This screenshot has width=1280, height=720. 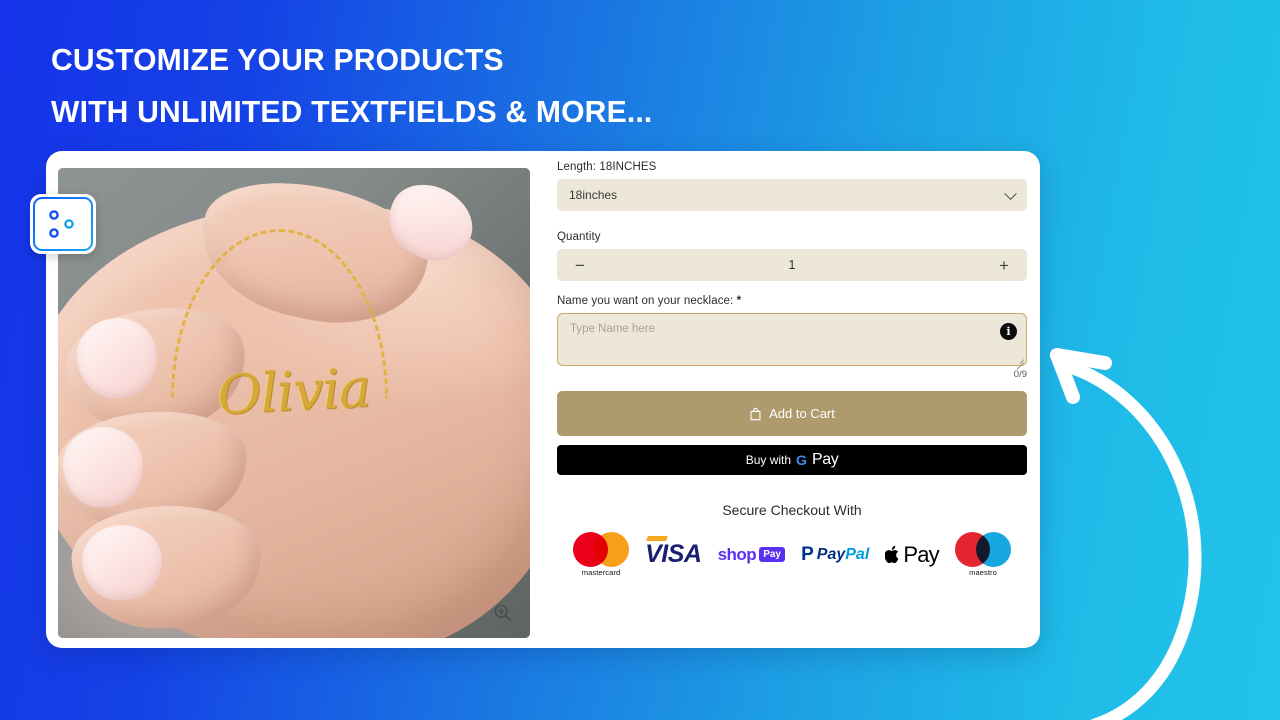 I want to click on payment-paypal: P Pay Pal, so click(x=835, y=554).